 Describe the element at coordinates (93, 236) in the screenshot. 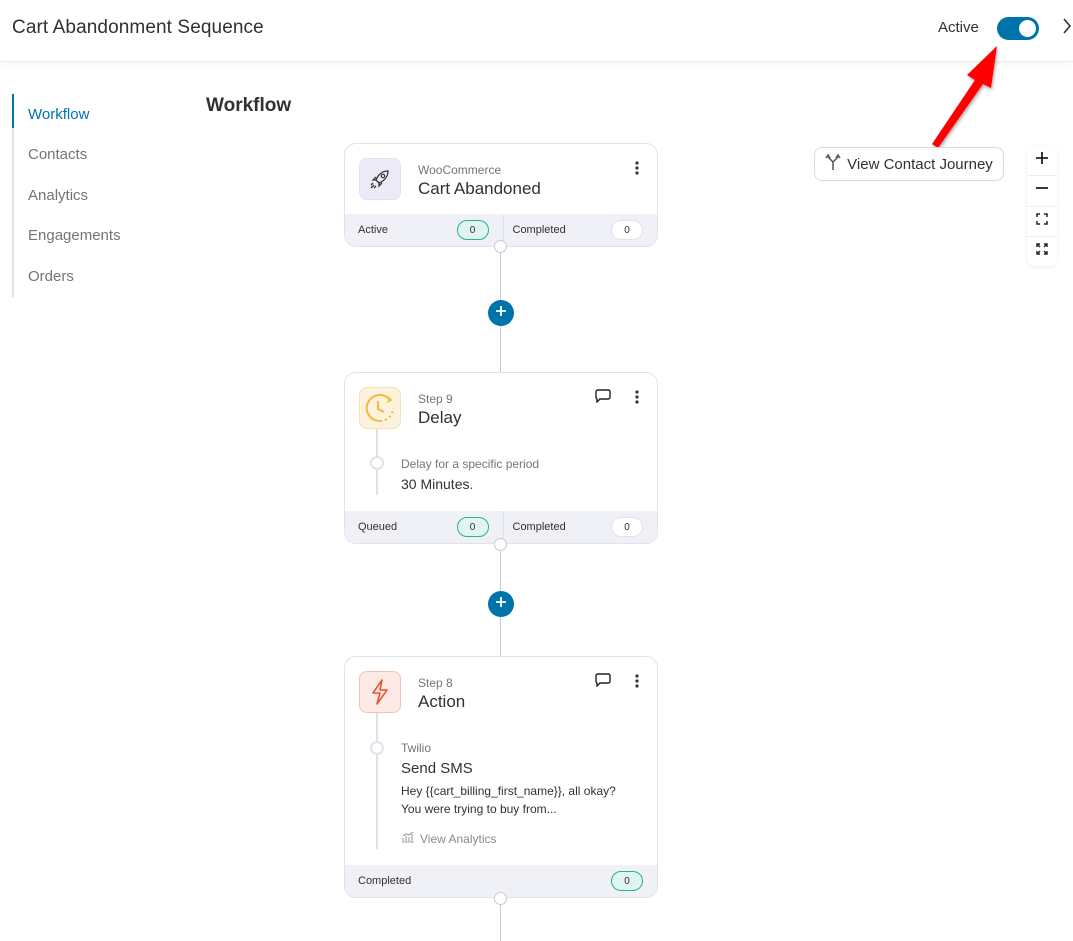

I see `sidebar-item-engagements: Engagements` at that location.